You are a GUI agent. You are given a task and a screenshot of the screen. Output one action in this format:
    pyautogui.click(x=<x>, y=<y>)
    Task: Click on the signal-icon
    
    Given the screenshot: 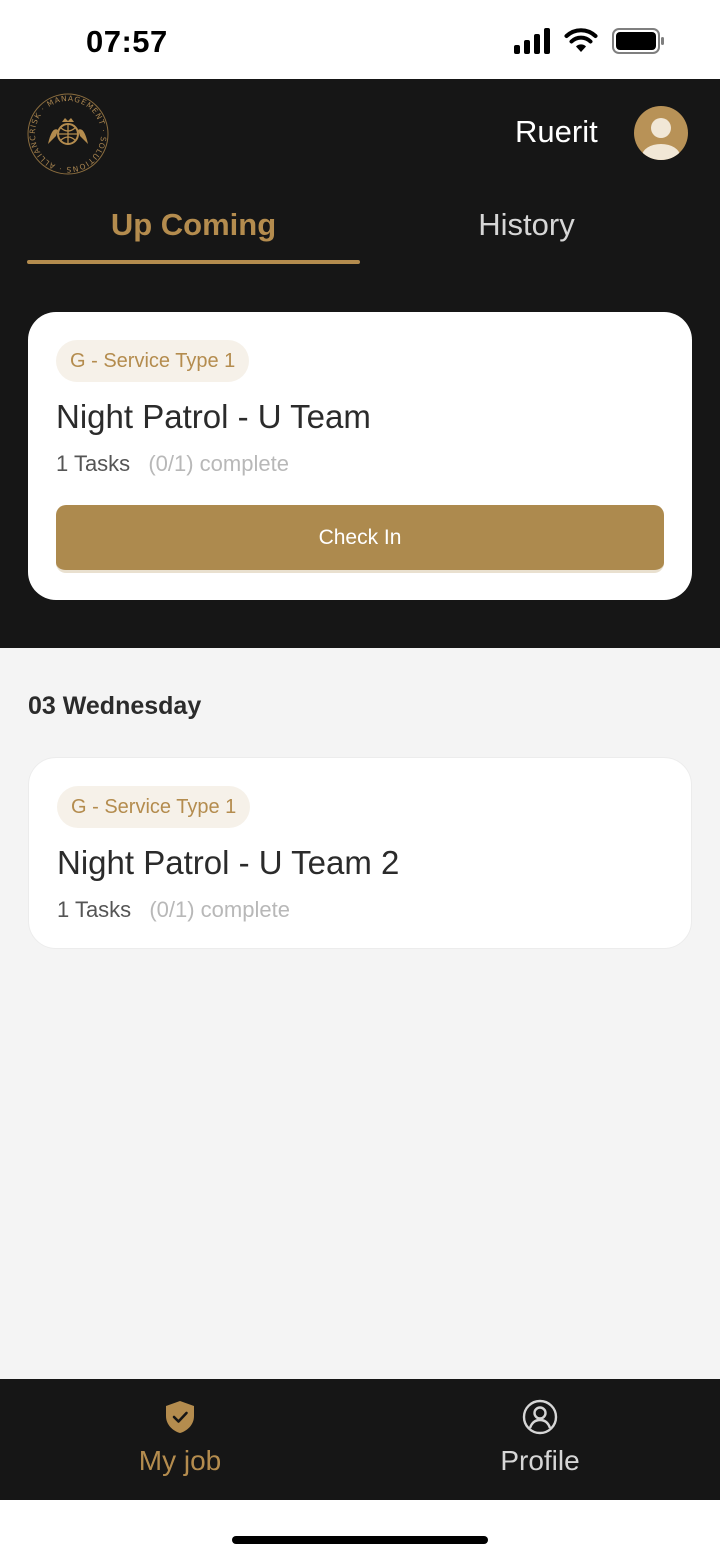 What is the action you would take?
    pyautogui.click(x=532, y=41)
    